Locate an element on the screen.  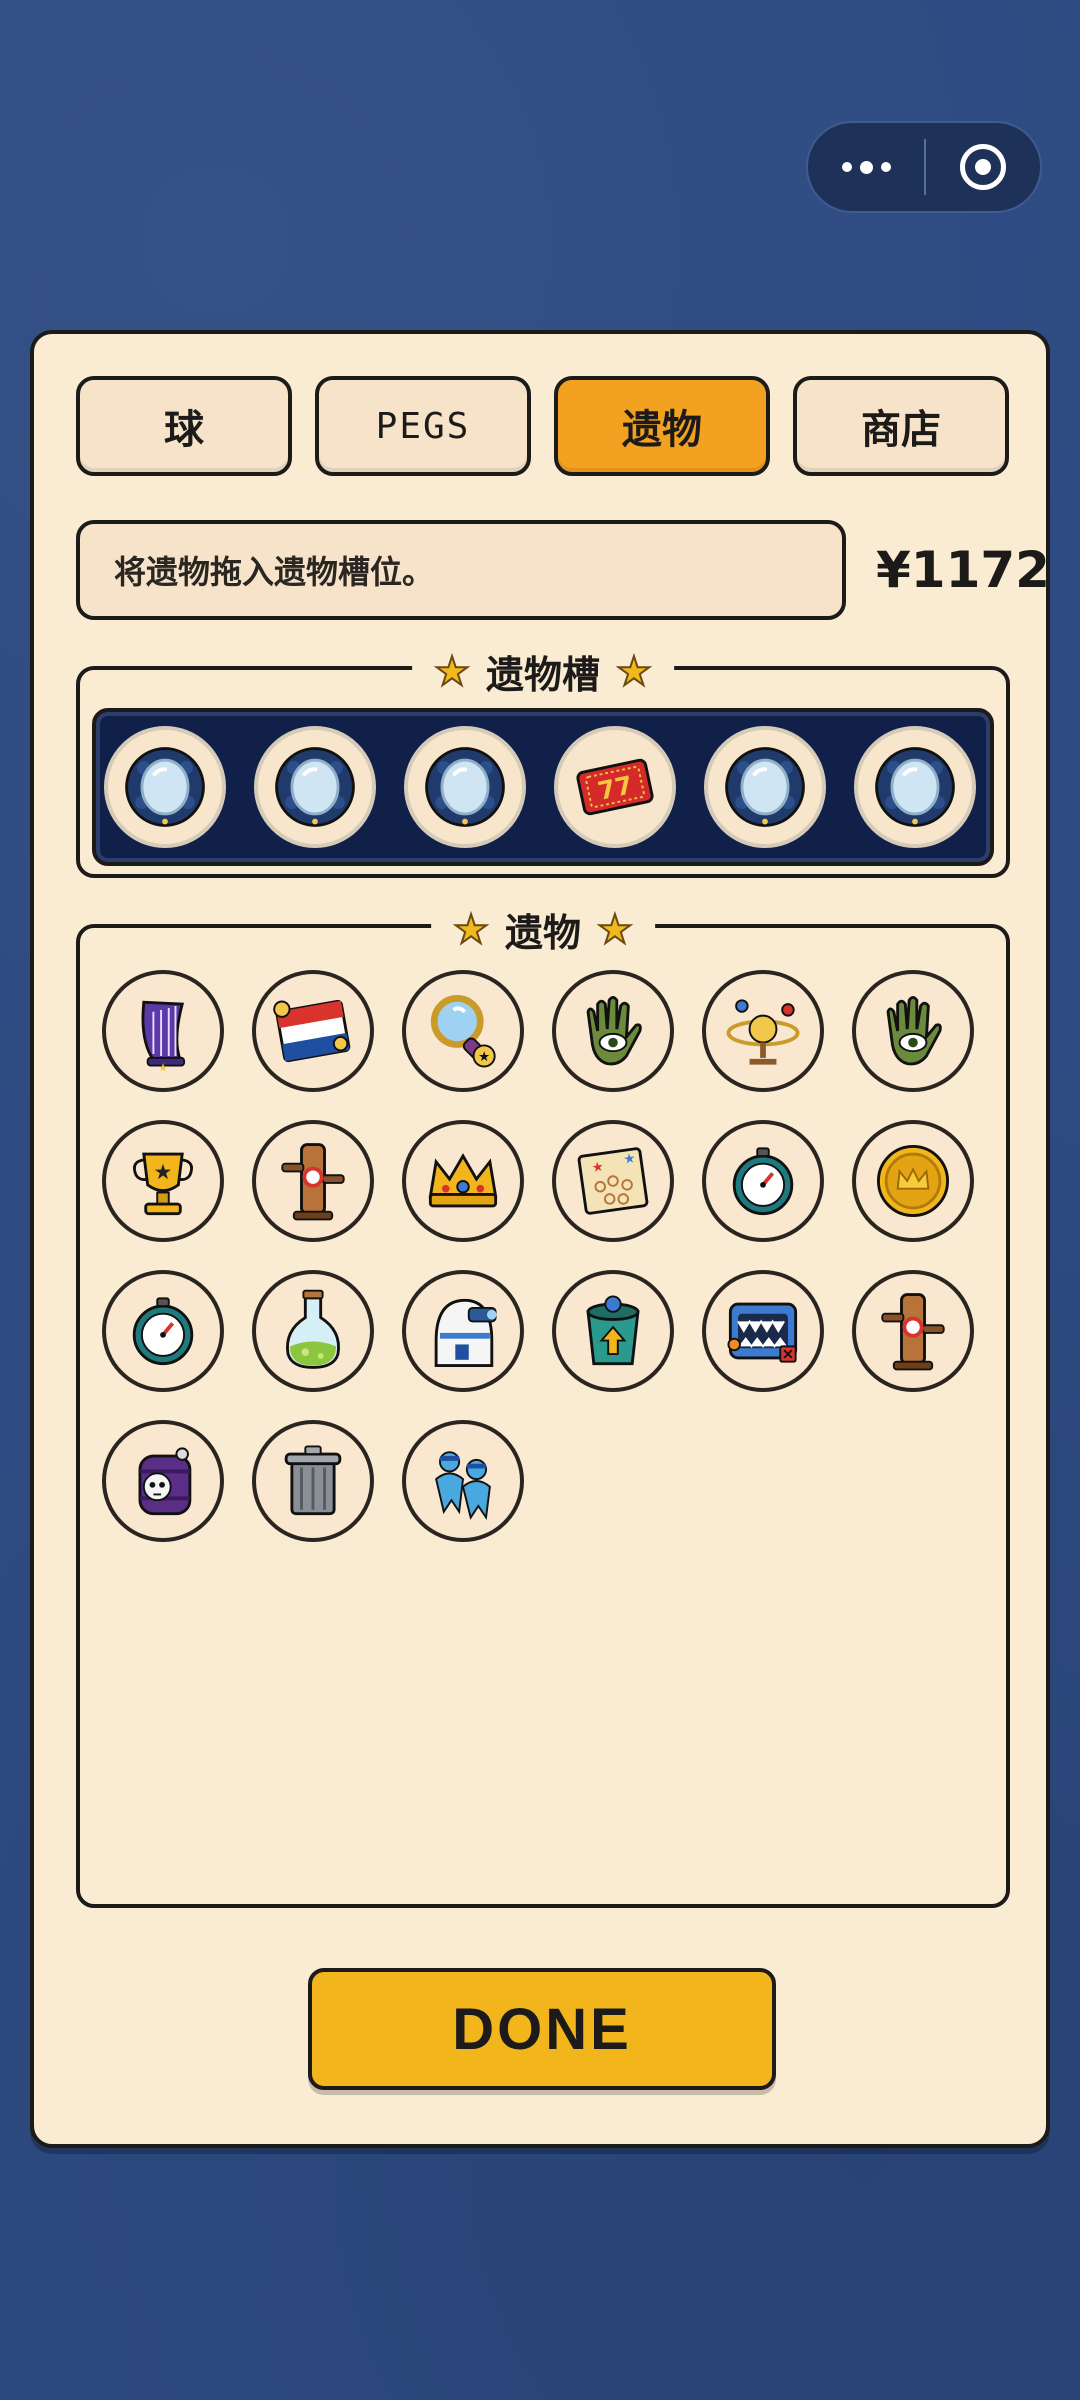
trash-can-icon is located at coordinates (313, 1481).